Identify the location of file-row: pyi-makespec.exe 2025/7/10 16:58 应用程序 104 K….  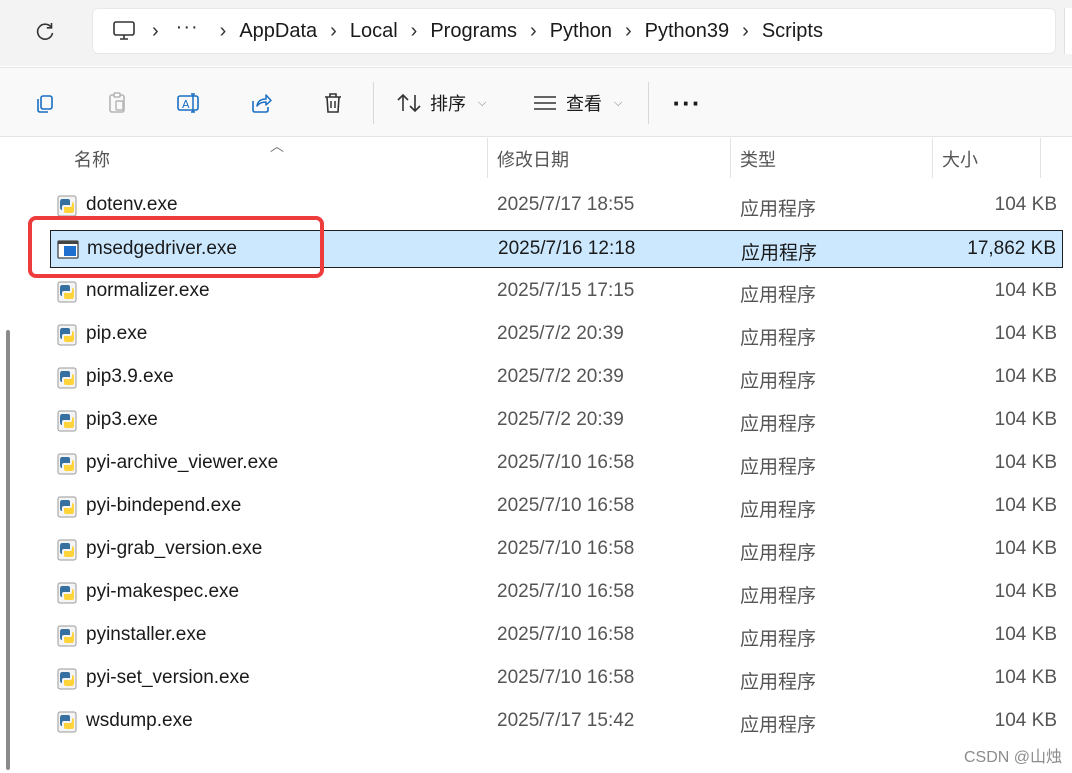
(556, 593).